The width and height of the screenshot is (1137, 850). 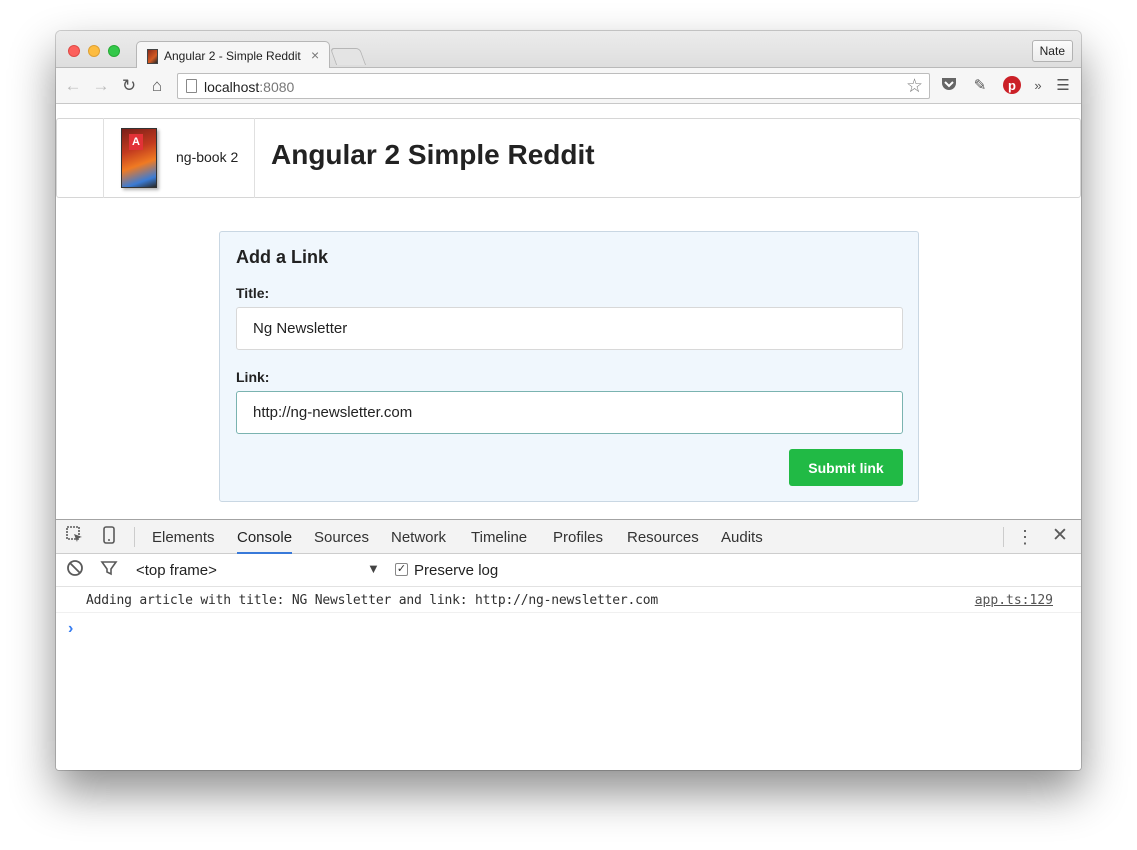 What do you see at coordinates (401, 569) in the screenshot?
I see `preserve-log-checkbox: ✓` at bounding box center [401, 569].